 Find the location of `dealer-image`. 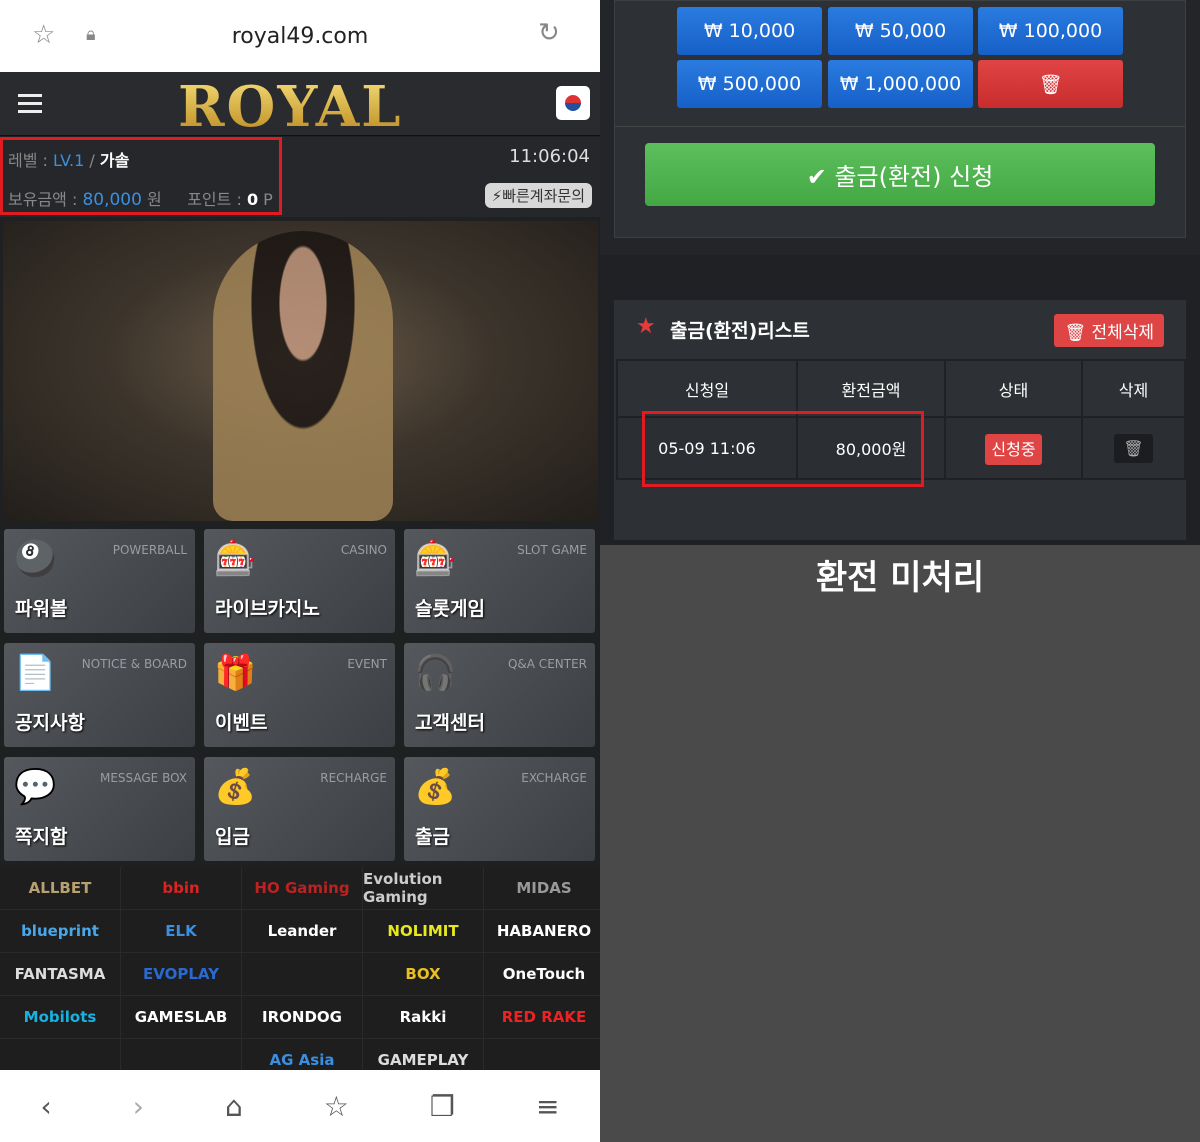

dealer-image is located at coordinates (303, 376).